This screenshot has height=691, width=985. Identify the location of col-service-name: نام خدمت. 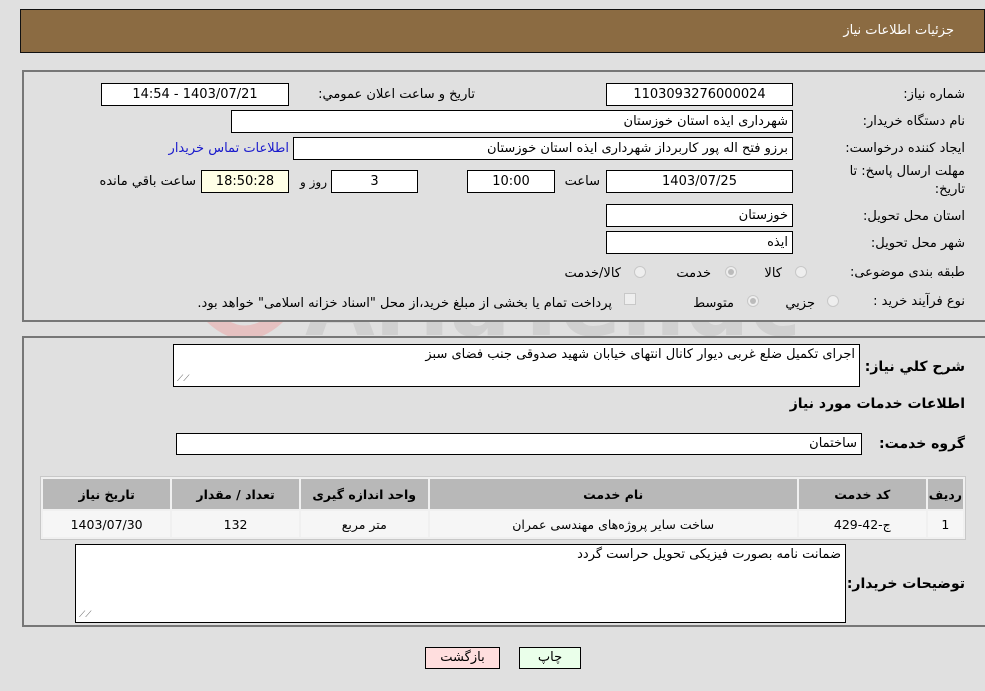
(613, 494).